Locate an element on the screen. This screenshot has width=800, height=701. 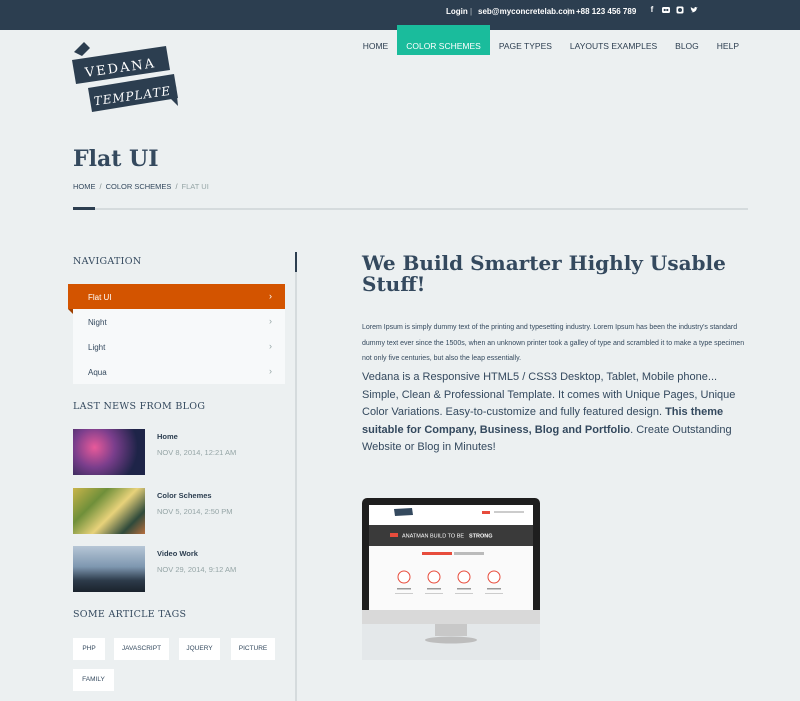
nav-page-types: PAGE TYPES is located at coordinates (525, 40).